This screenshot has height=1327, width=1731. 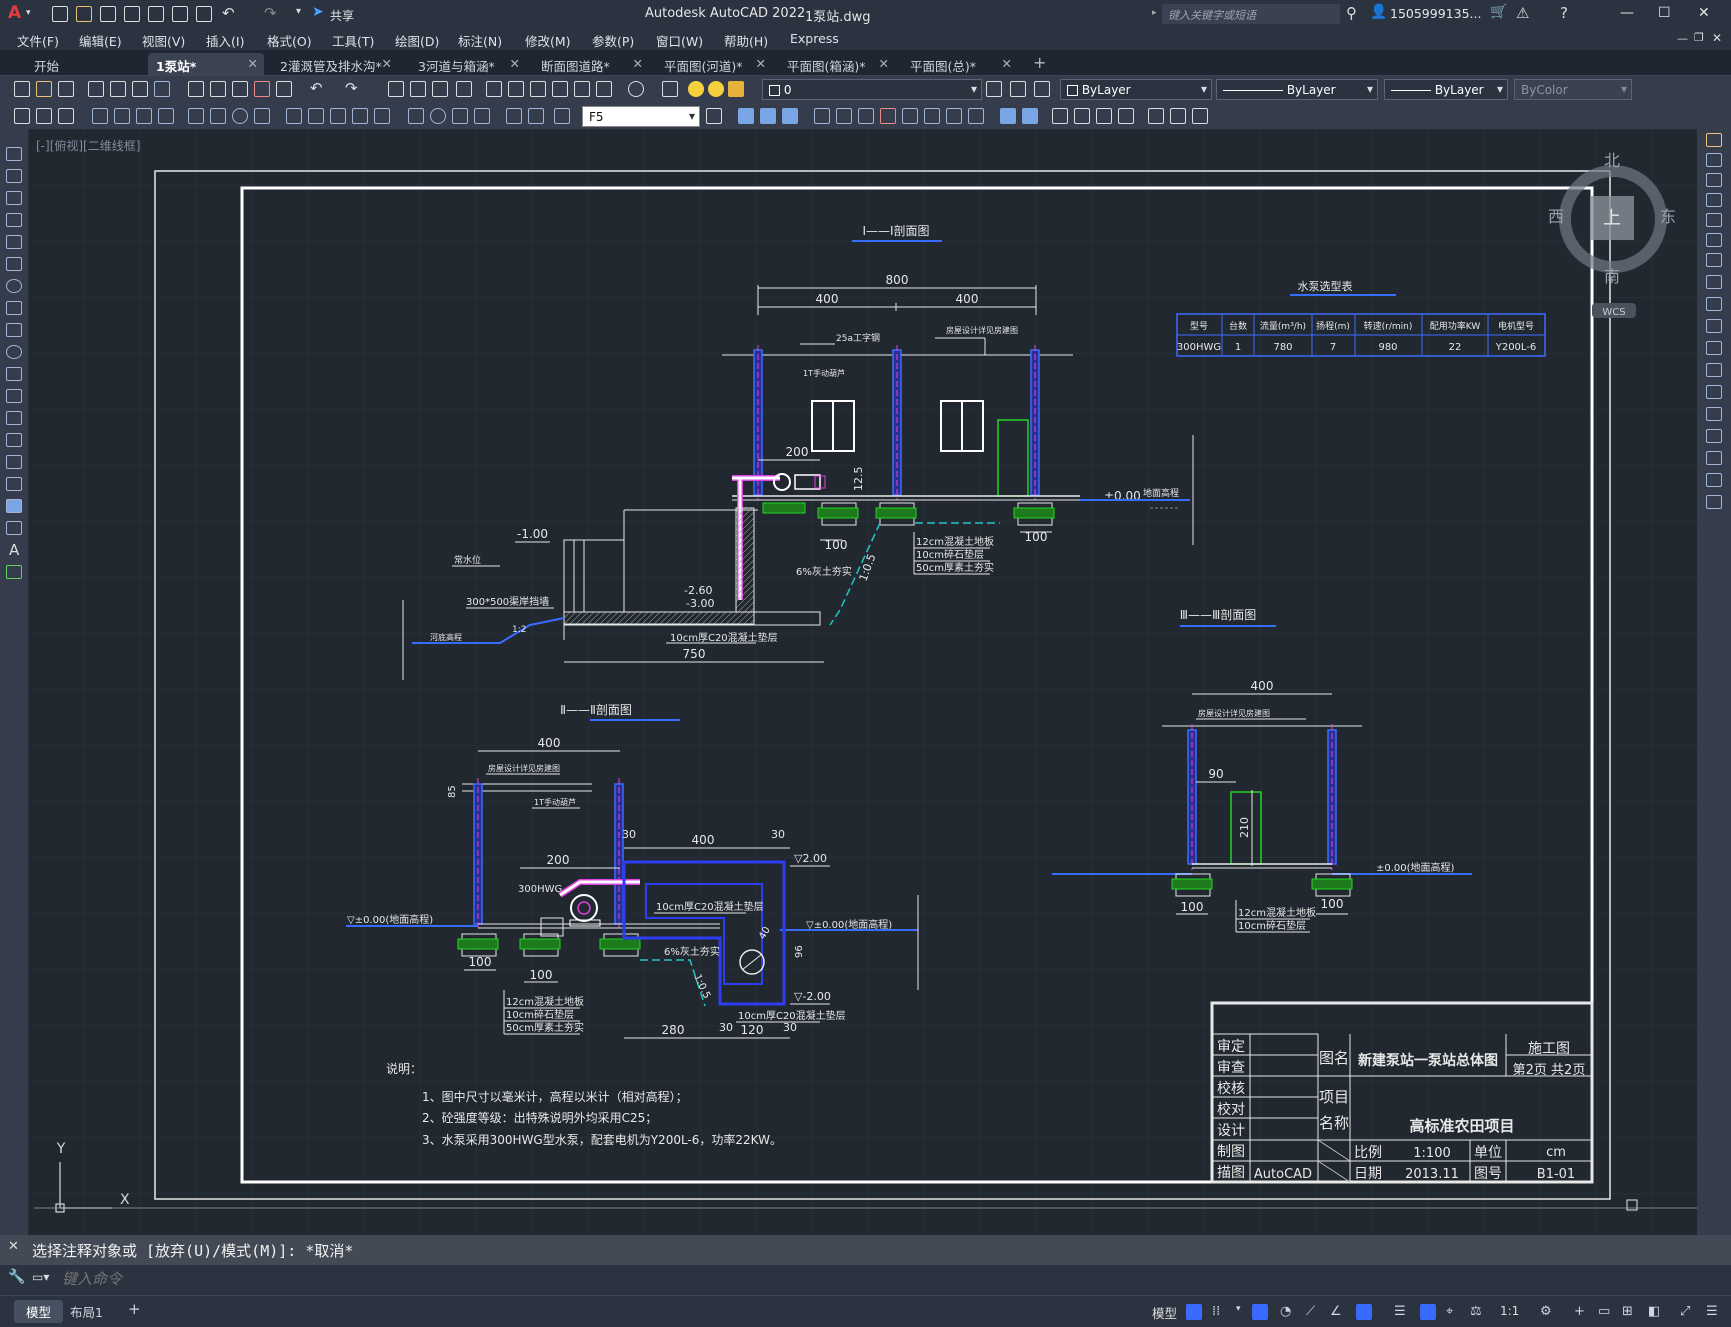 I want to click on continue-dim-icon, so click(x=338, y=116).